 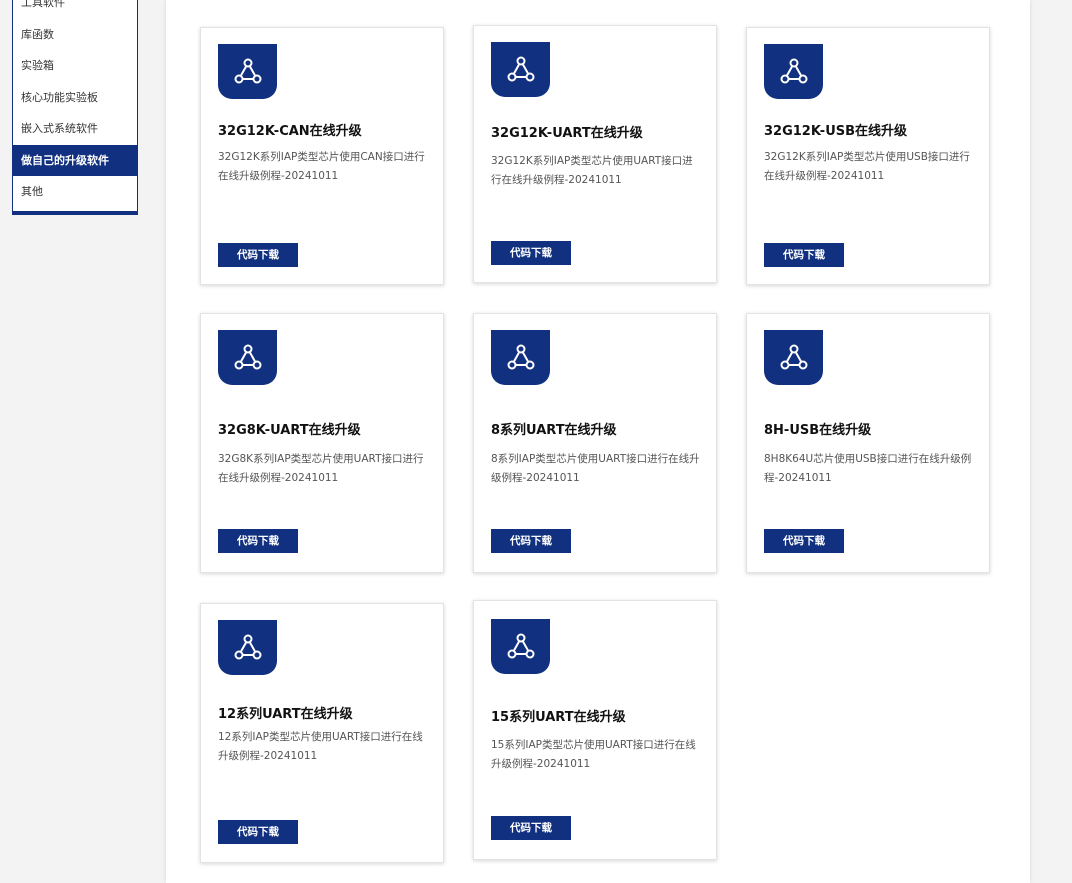 I want to click on card-title: 8H-USB在线升级, so click(x=818, y=430).